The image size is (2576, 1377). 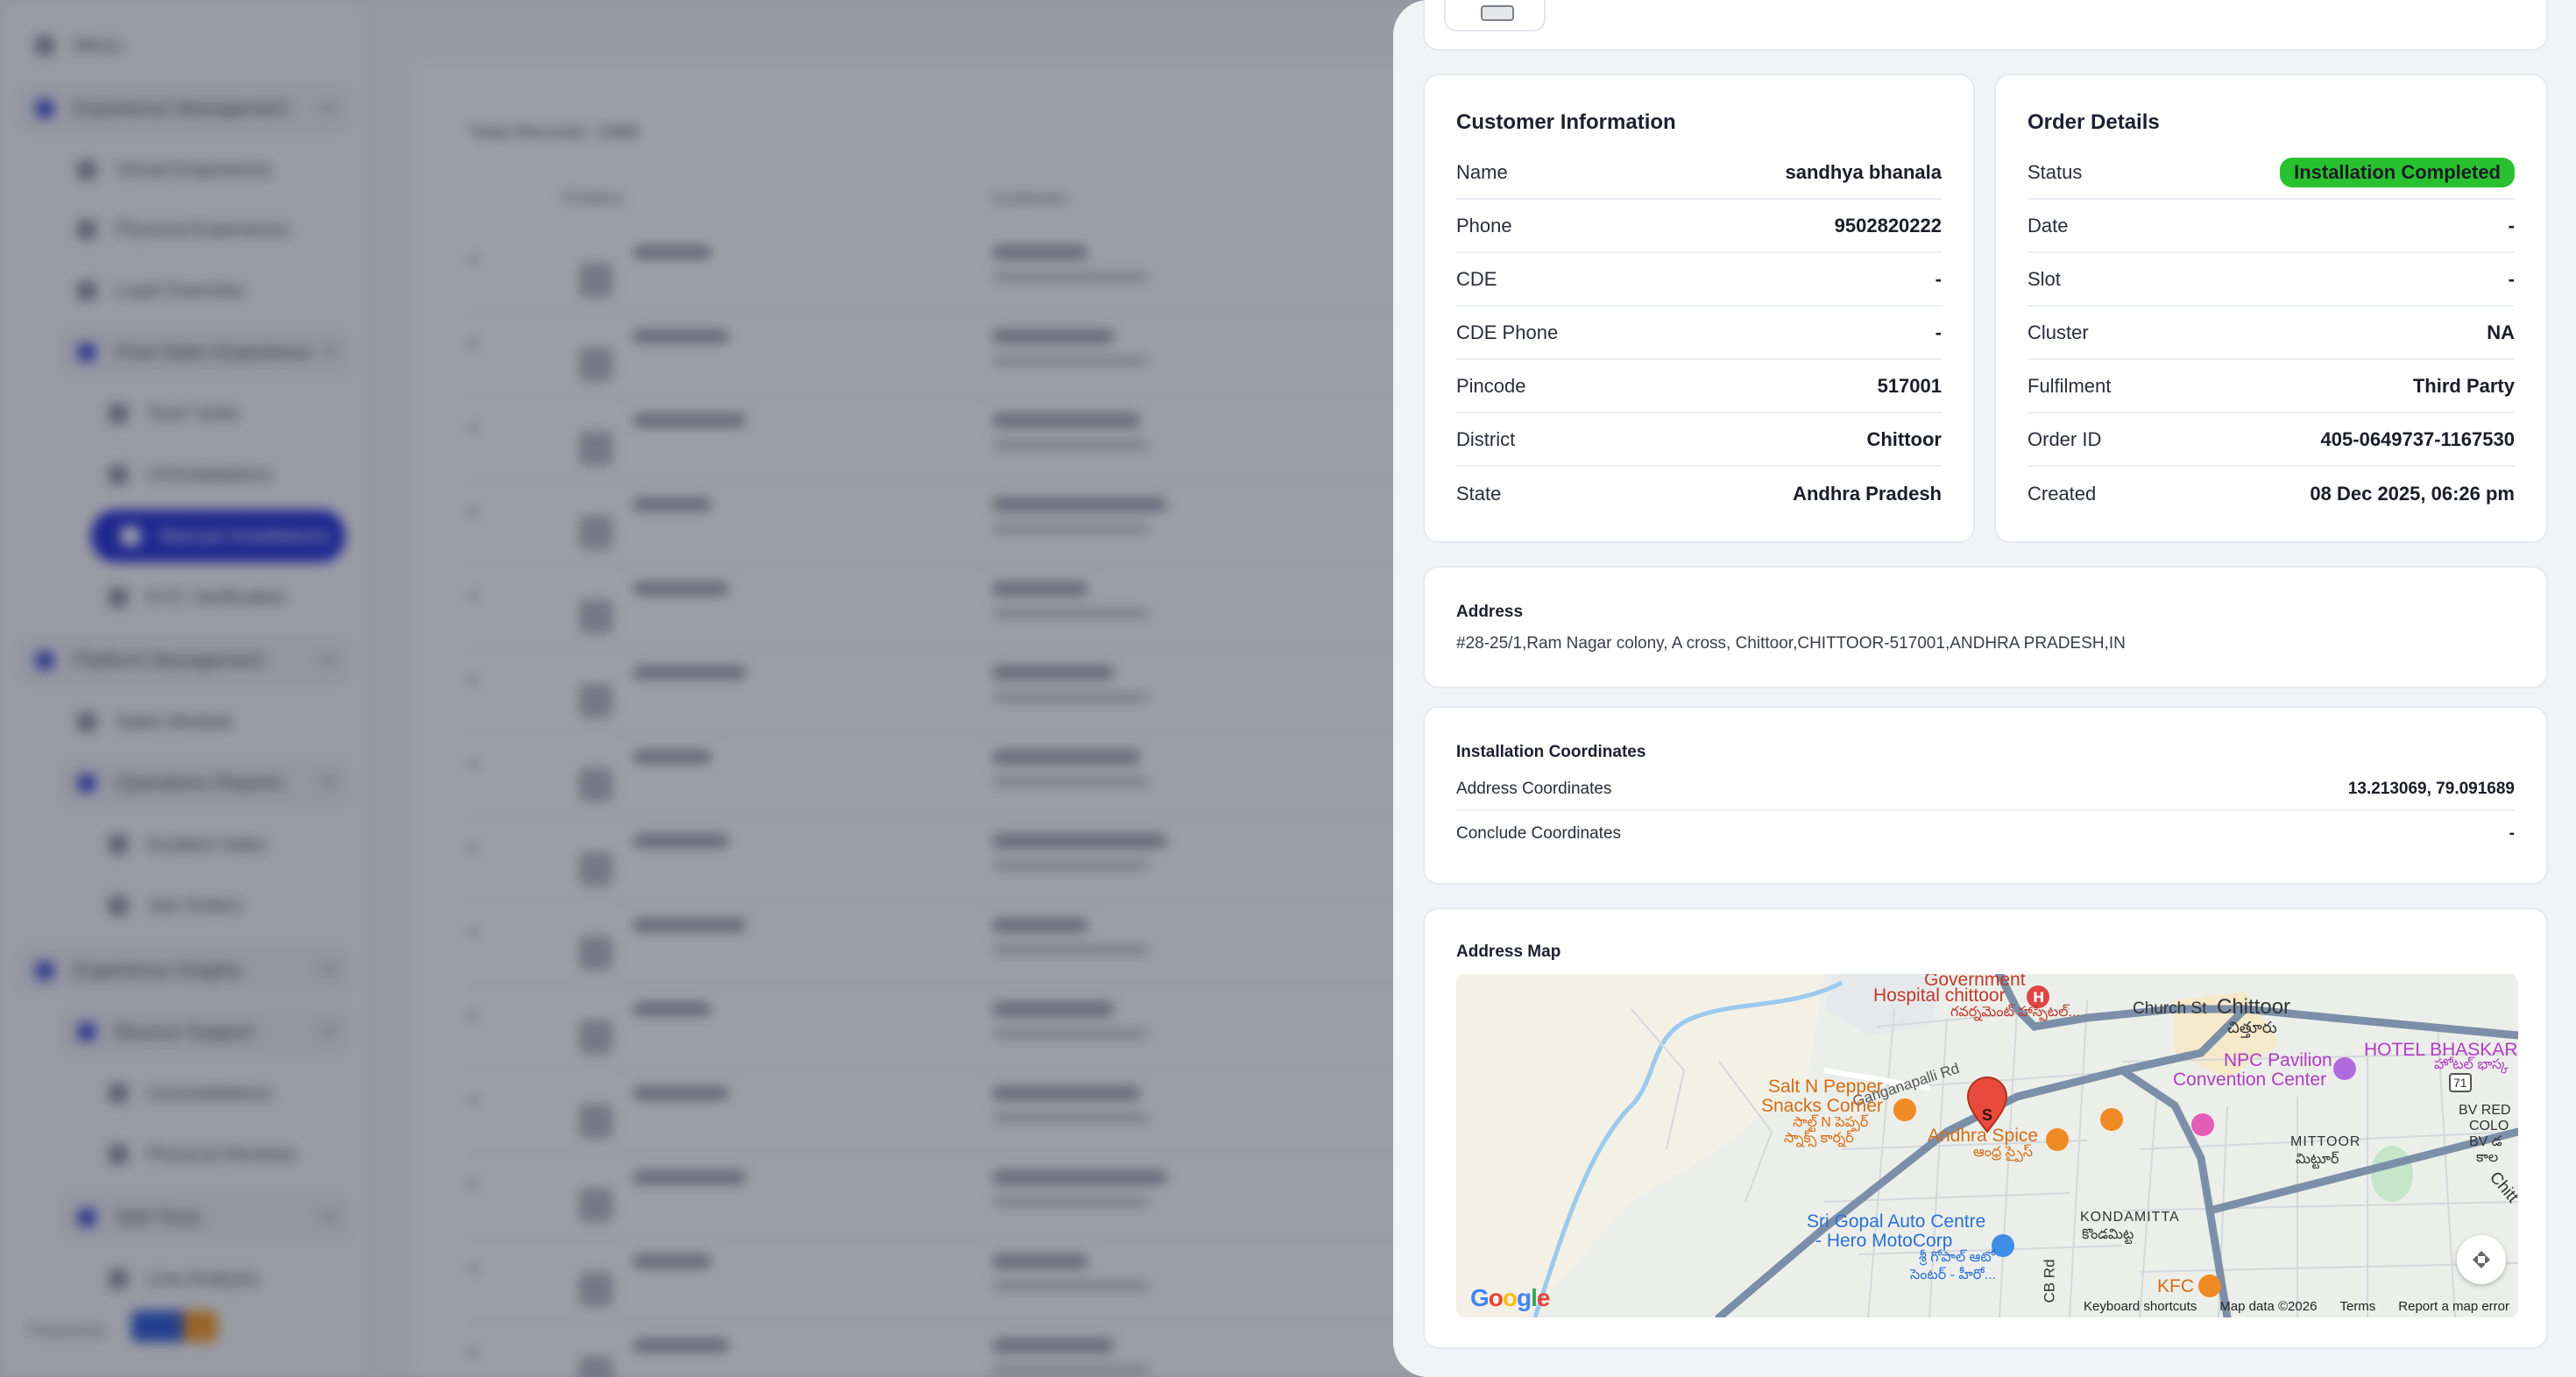 What do you see at coordinates (1888, 226) in the screenshot?
I see `row-value: 9502820222` at bounding box center [1888, 226].